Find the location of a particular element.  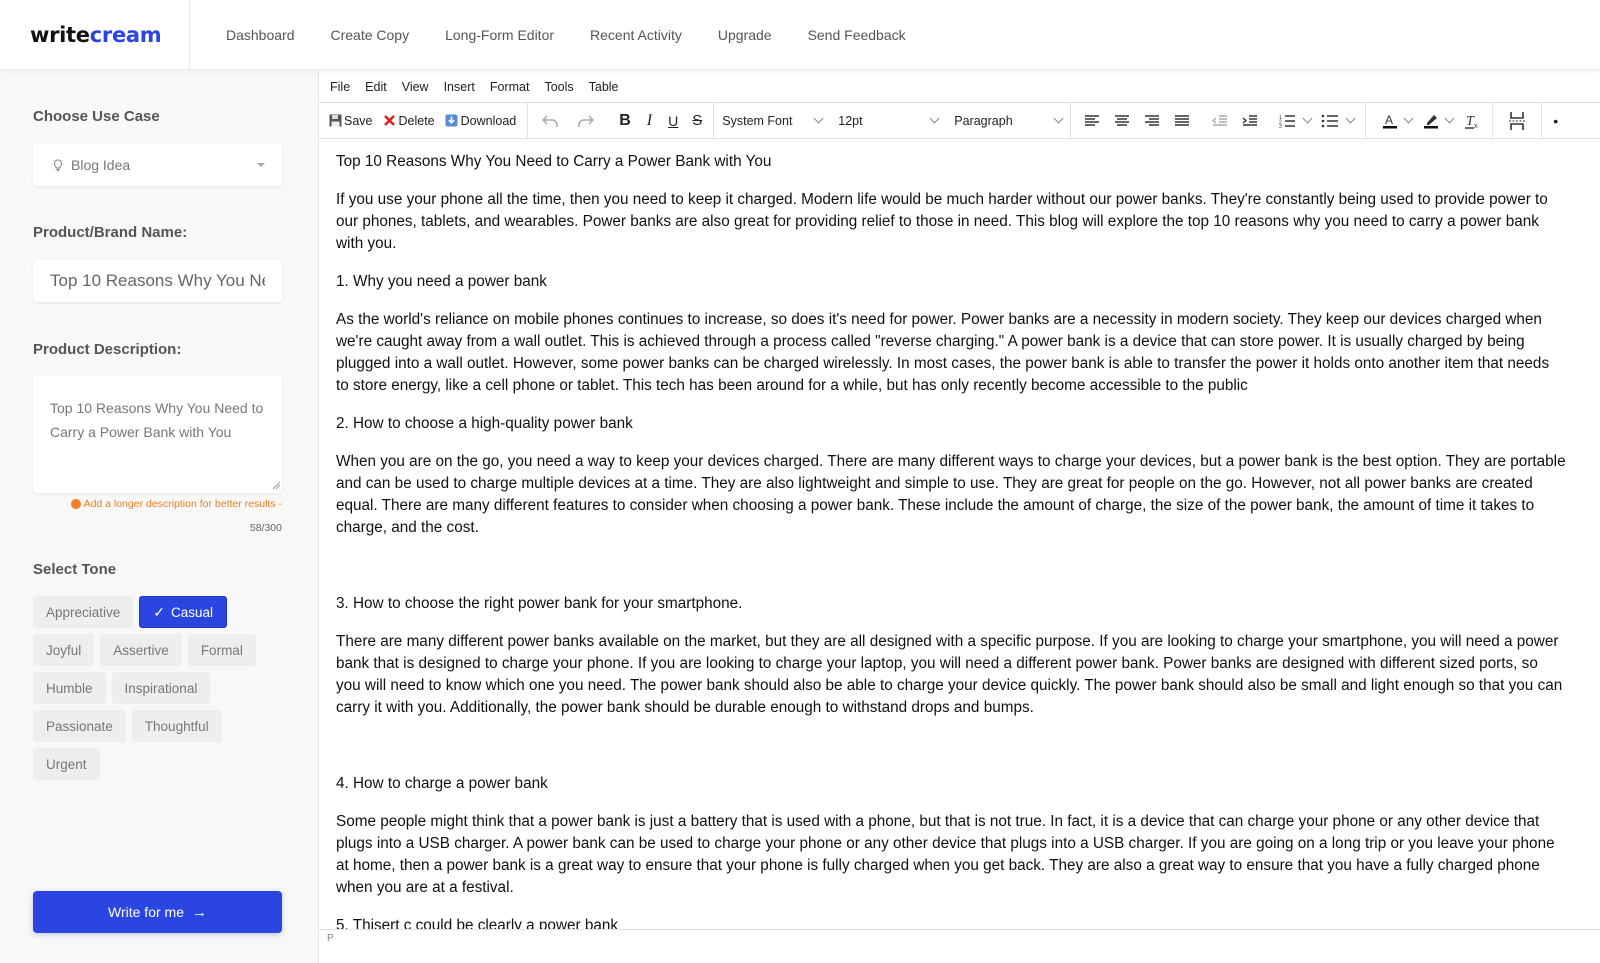

align-right-button is located at coordinates (1152, 121).